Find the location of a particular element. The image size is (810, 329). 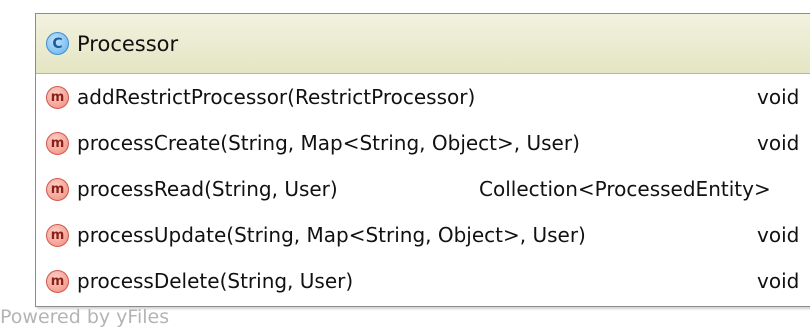

method-return-type: Collection<ProcessedEntity> is located at coordinates (625, 189).